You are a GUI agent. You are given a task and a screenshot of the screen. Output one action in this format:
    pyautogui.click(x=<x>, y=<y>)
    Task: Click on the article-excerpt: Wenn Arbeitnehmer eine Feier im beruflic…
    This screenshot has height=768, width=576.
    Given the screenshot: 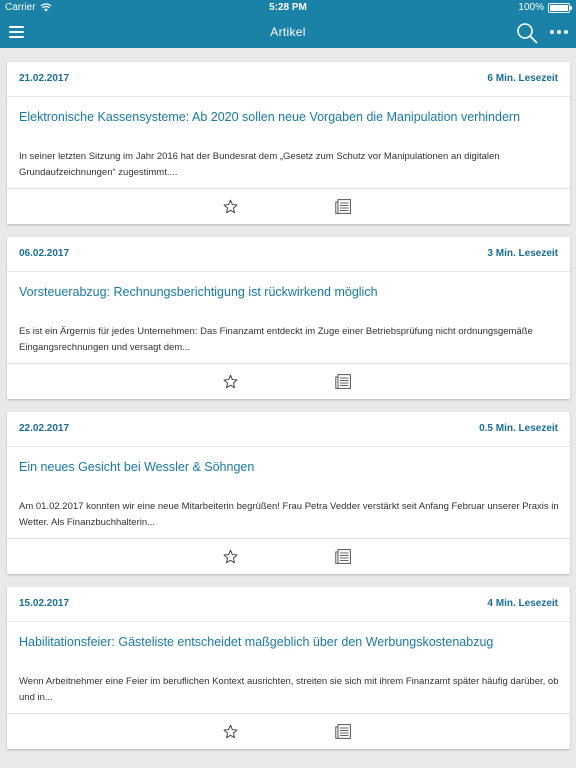 What is the action you would take?
    pyautogui.click(x=289, y=689)
    